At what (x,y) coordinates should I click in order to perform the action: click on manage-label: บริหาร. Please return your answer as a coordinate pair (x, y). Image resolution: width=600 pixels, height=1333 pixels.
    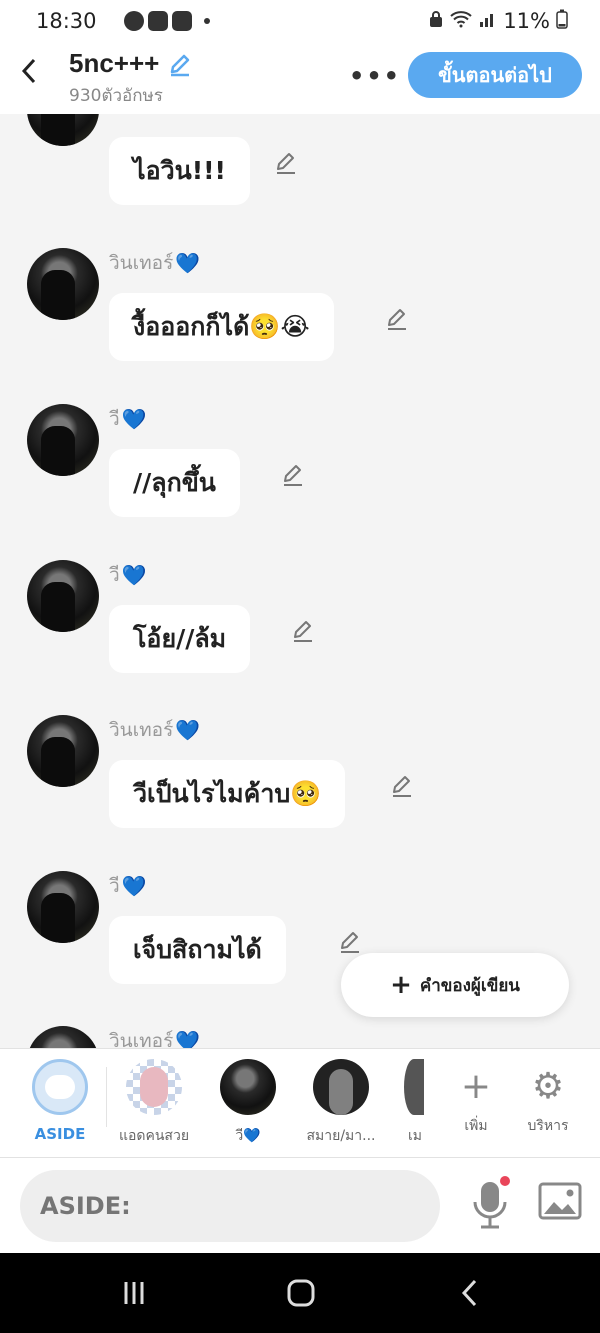
    Looking at the image, I should click on (548, 1126).